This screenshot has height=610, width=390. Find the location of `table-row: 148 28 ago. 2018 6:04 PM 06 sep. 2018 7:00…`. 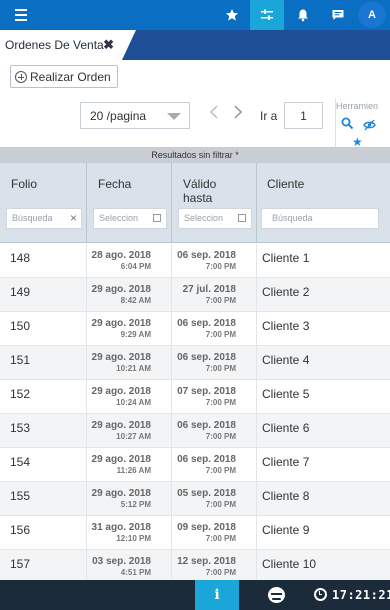

table-row: 148 28 ago. 2018 6:04 PM 06 sep. 2018 7:00… is located at coordinates (195, 261).